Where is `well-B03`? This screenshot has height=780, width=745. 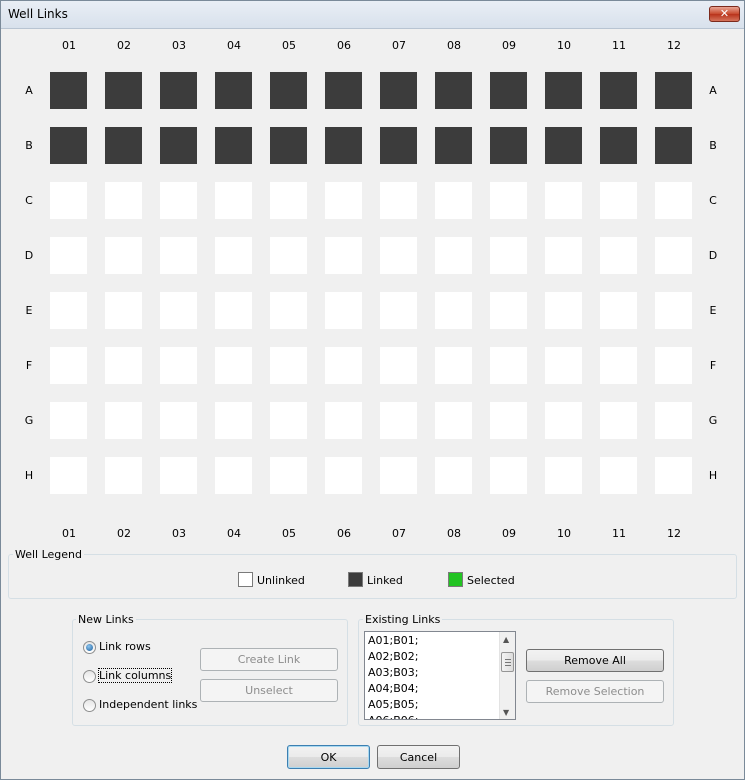
well-B03 is located at coordinates (178, 145).